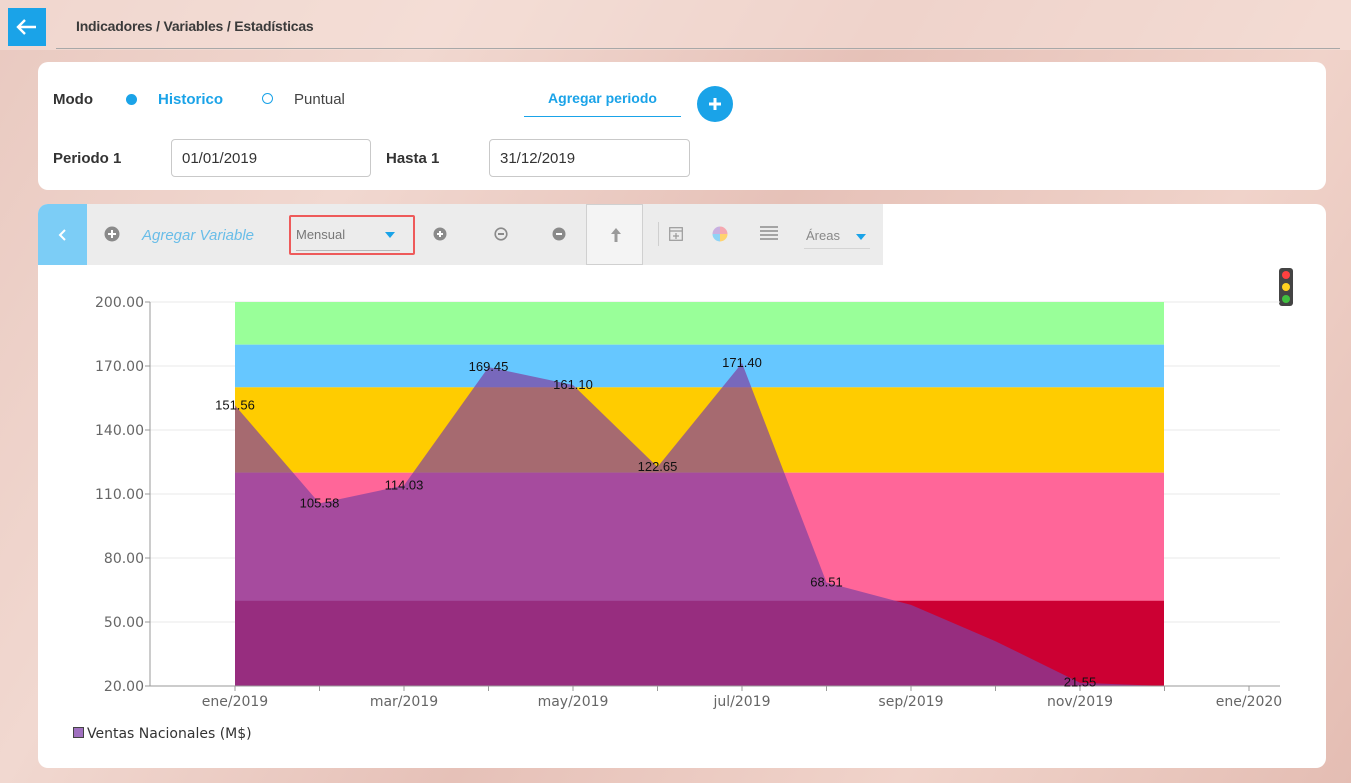 The width and height of the screenshot is (1351, 783). What do you see at coordinates (573, 384) in the screenshot?
I see `data-label: 161.10` at bounding box center [573, 384].